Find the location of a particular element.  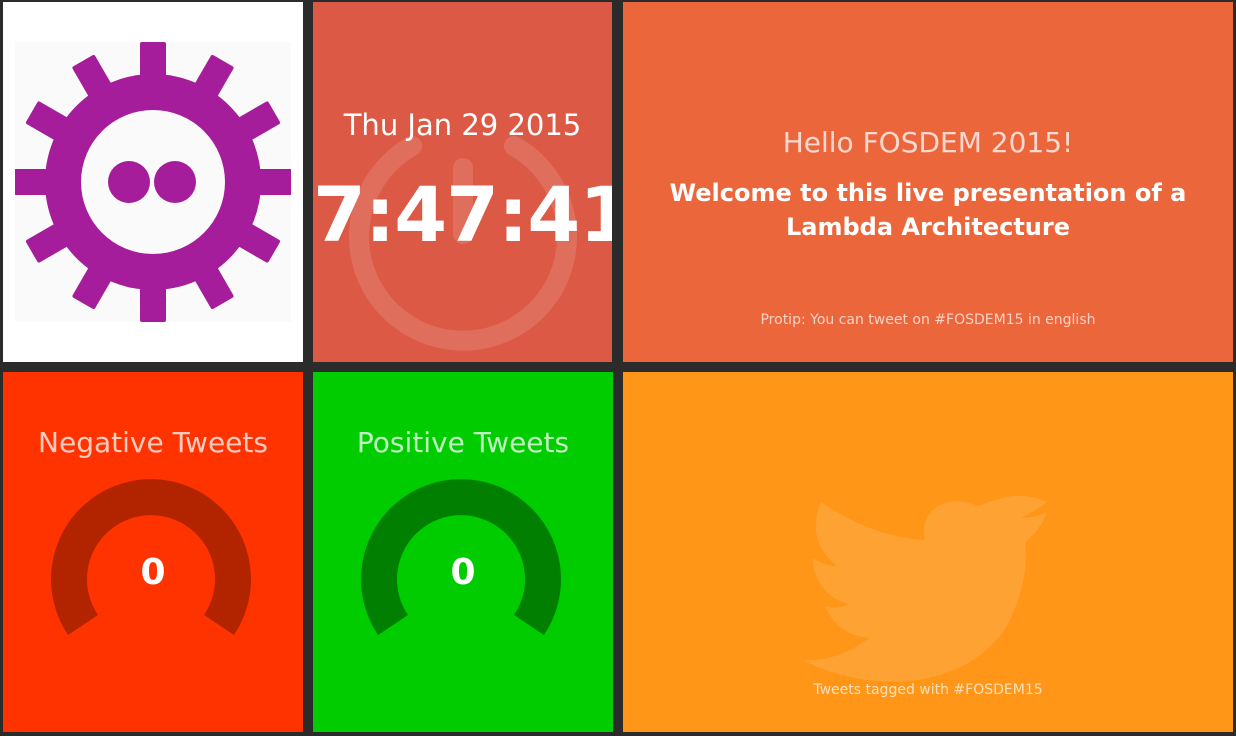

logo-image is located at coordinates (153, 182).